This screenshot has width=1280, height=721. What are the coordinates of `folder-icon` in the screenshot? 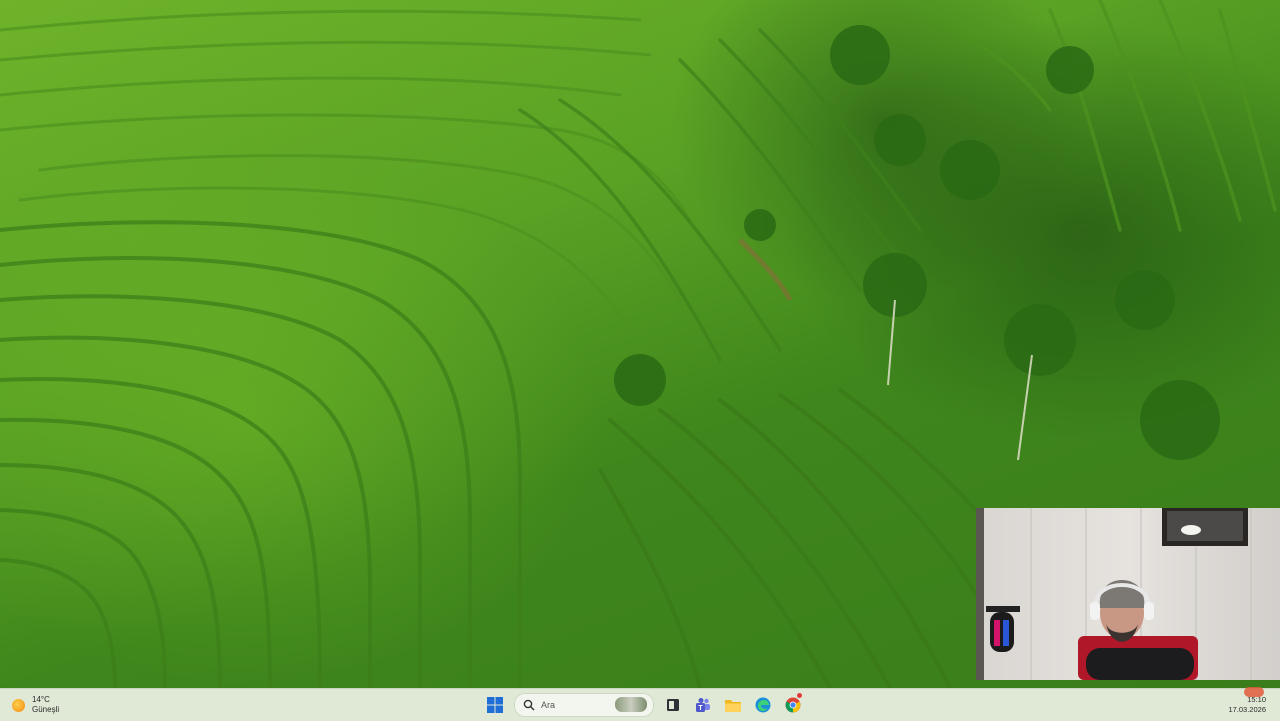 It's located at (733, 706).